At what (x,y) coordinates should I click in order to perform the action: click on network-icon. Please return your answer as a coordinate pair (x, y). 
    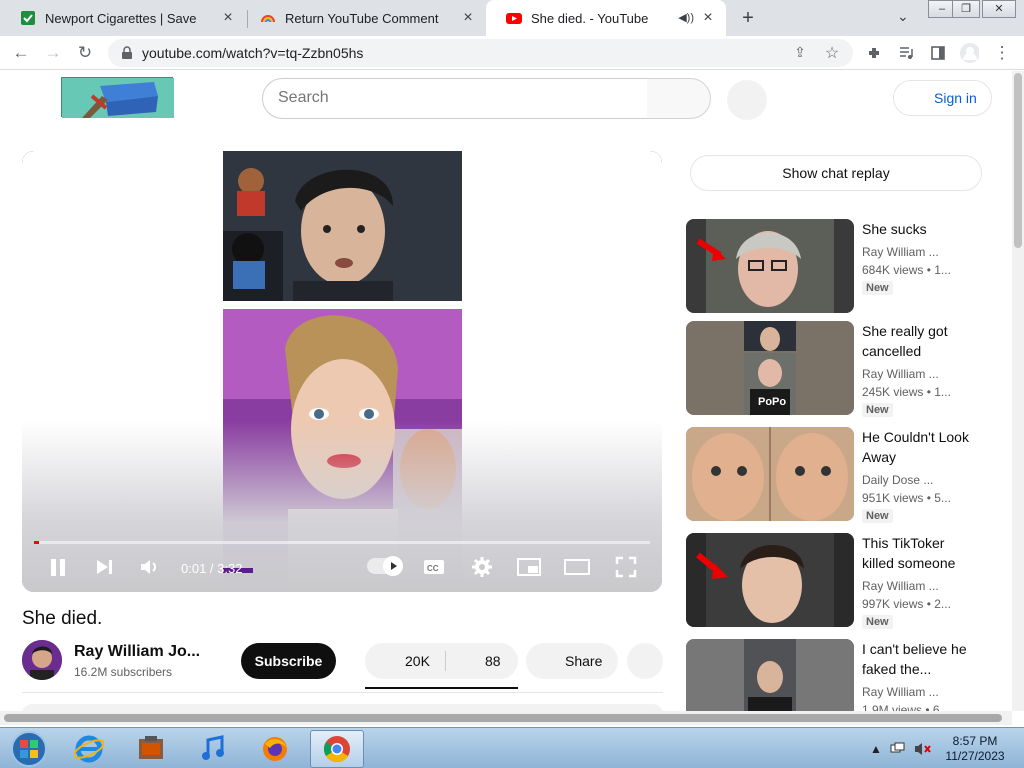
    Looking at the image, I should click on (898, 750).